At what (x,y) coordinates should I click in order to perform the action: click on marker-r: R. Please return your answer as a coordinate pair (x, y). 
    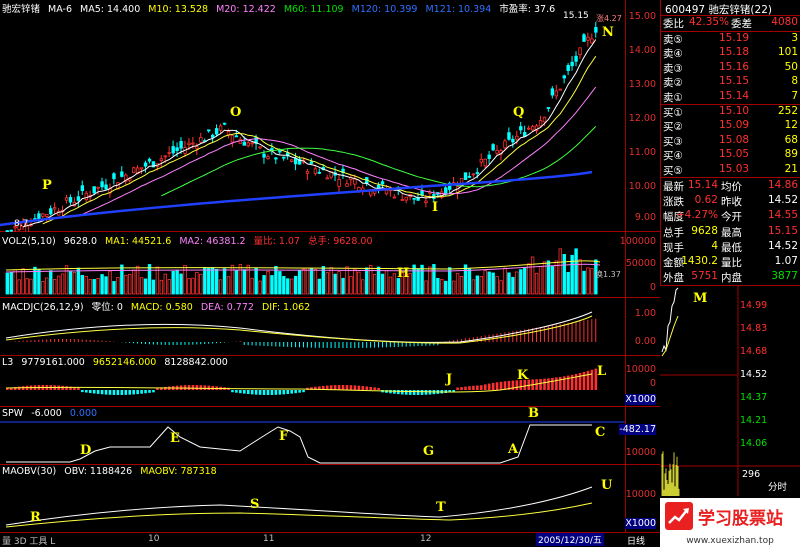
    Looking at the image, I should click on (35, 517).